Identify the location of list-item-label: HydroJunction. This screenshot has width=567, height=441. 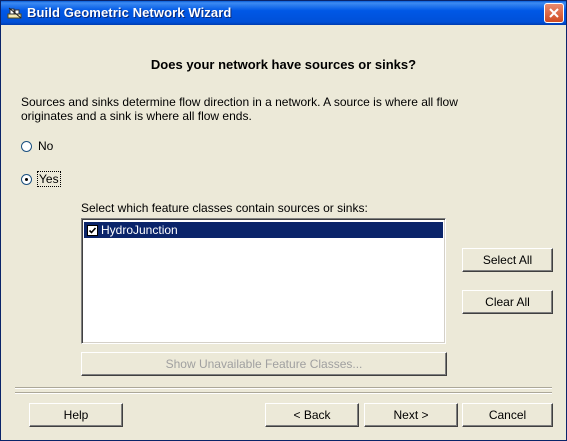
(139, 230).